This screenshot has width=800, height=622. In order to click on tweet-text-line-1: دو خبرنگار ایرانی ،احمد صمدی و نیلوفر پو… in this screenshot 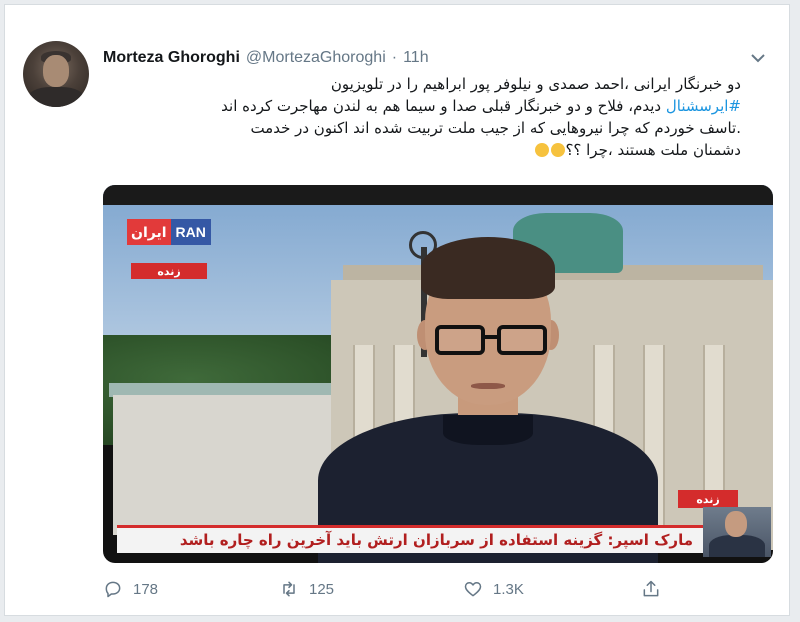, I will do `click(535, 84)`.